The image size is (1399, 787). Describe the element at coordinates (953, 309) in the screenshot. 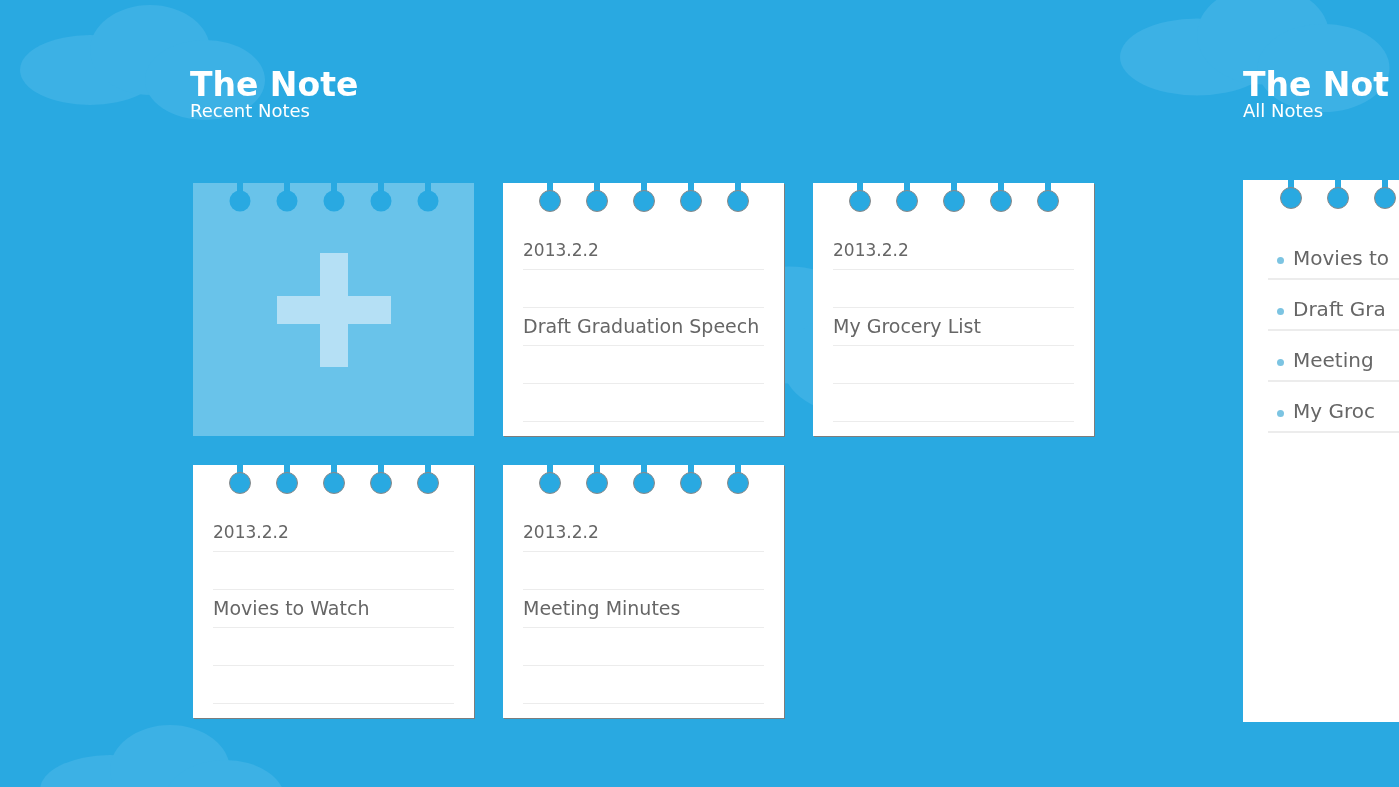

I see `note-card: 2013.2.2 My Grocery List` at that location.